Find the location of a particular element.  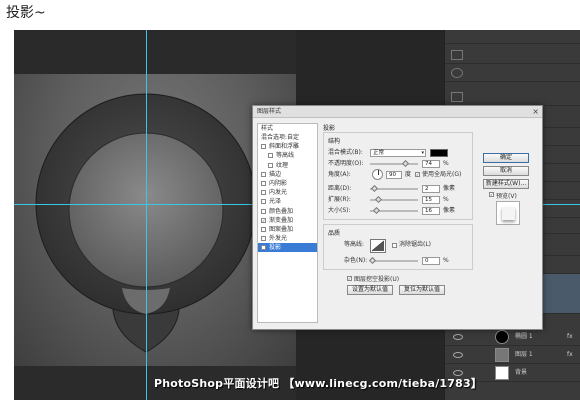

style-item-label: 斜面和浮雕 is located at coordinates (284, 147).